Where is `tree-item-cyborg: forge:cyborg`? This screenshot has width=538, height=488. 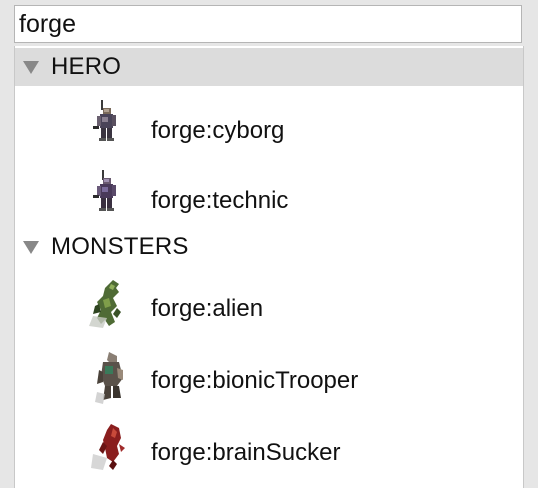 tree-item-cyborg: forge:cyborg is located at coordinates (269, 131).